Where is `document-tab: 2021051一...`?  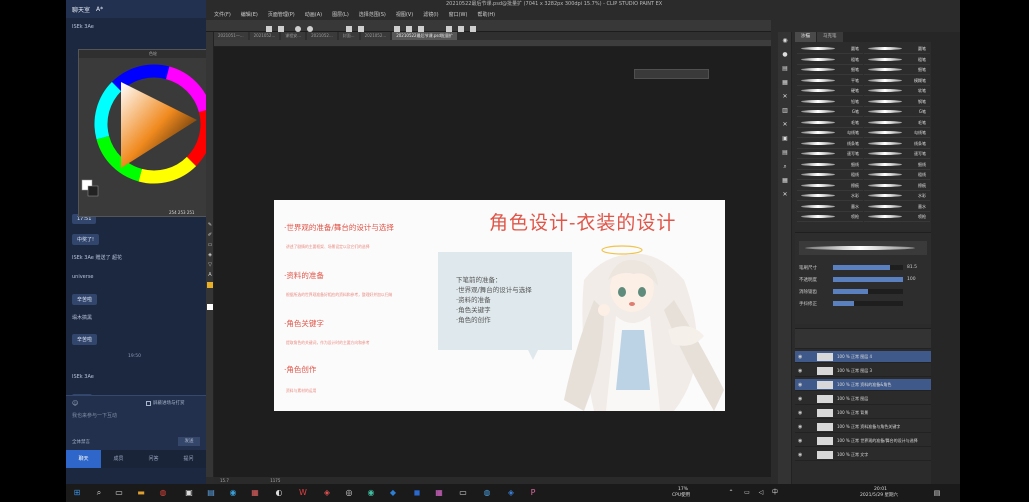
document-tab: 2021051一... is located at coordinates (231, 36).